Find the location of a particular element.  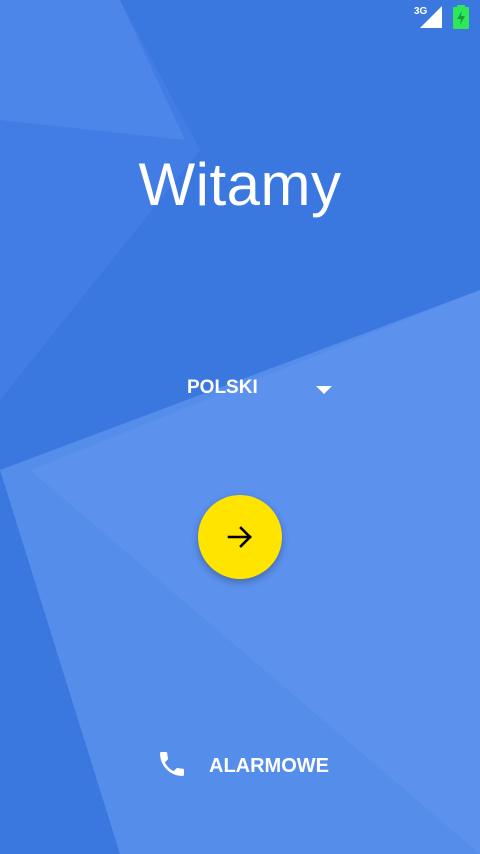

welcome-title: Witamy is located at coordinates (240, 184).